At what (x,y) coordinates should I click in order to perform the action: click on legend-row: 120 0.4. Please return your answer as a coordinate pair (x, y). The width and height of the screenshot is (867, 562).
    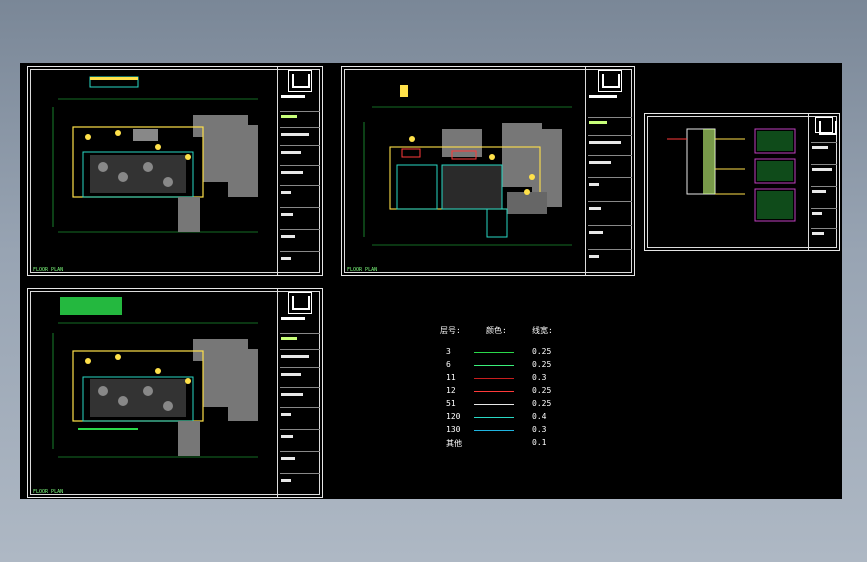
    Looking at the image, I should click on (515, 418).